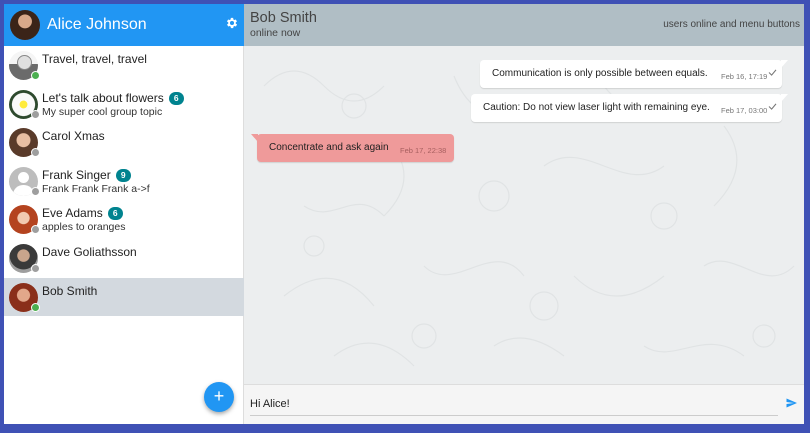 The width and height of the screenshot is (810, 433). What do you see at coordinates (731, 24) in the screenshot?
I see `header-menu-area: users online and menu buttons` at bounding box center [731, 24].